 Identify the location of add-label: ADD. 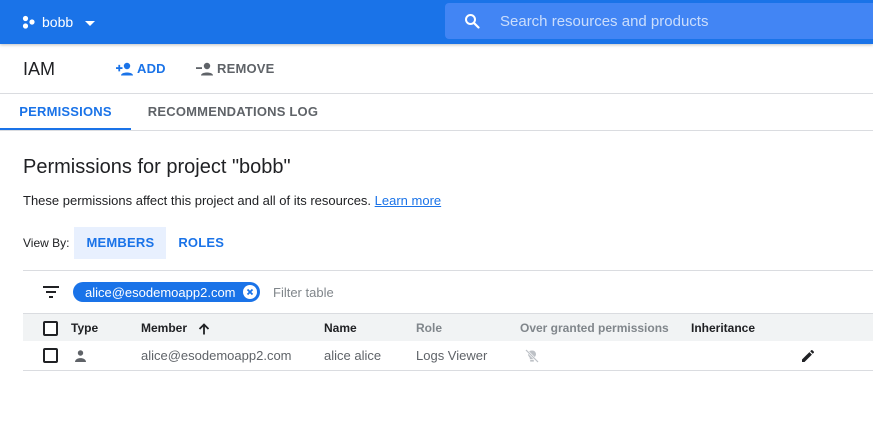
(151, 68).